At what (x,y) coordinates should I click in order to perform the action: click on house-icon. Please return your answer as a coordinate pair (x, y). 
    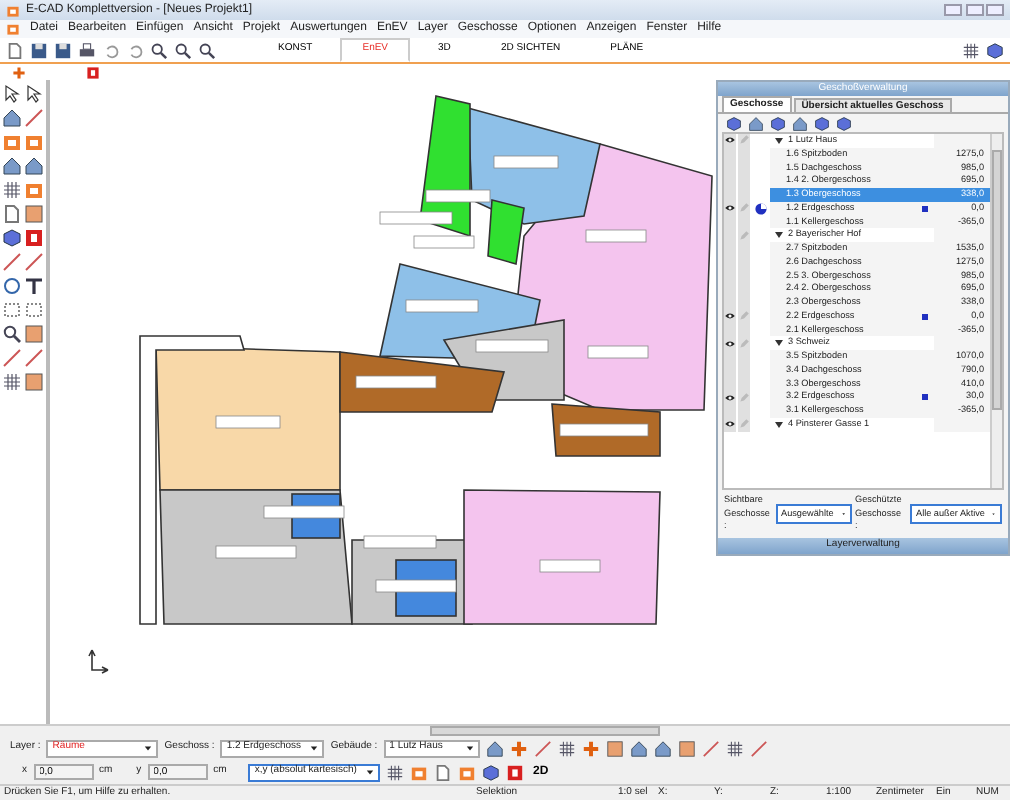
    Looking at the image, I should click on (12, 118).